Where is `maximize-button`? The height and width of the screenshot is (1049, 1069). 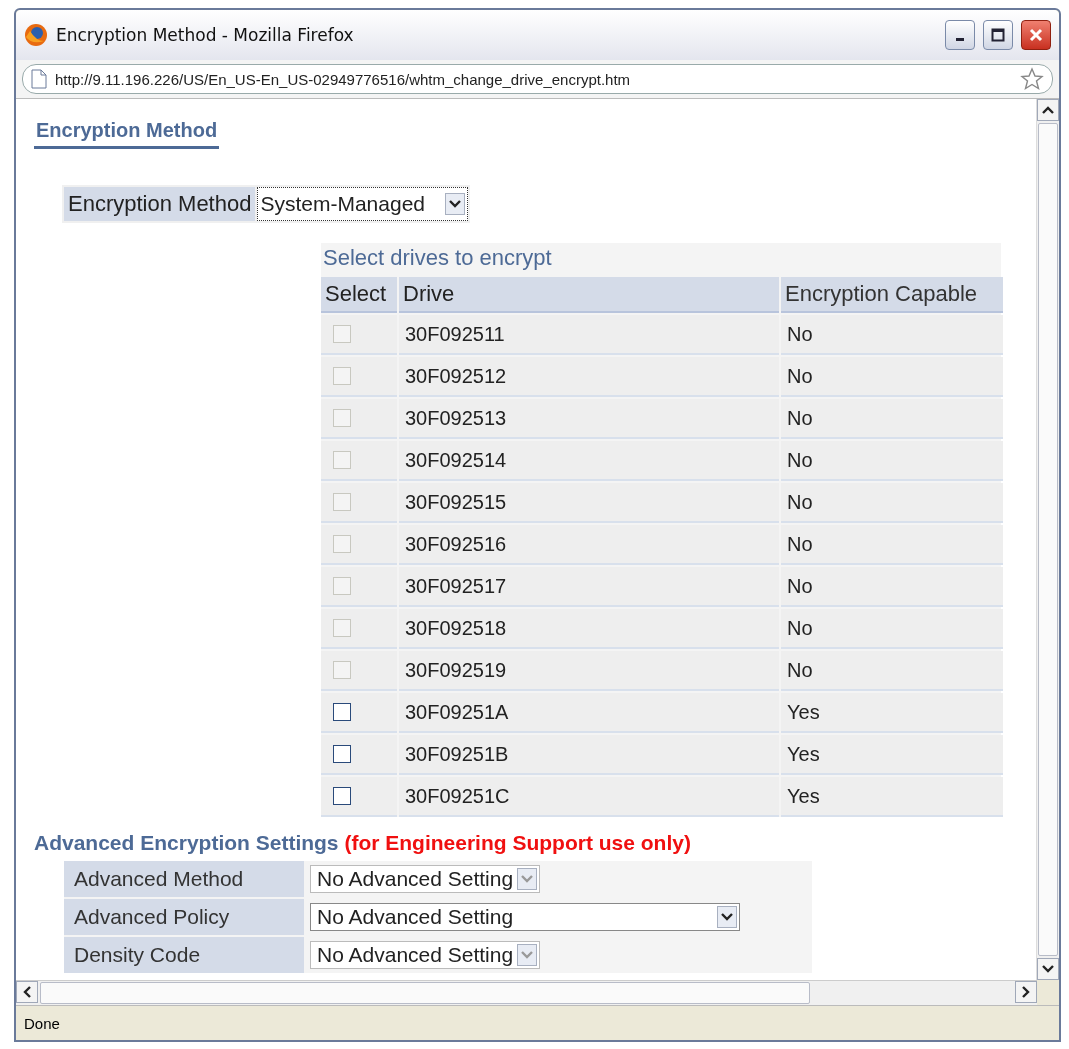 maximize-button is located at coordinates (998, 35).